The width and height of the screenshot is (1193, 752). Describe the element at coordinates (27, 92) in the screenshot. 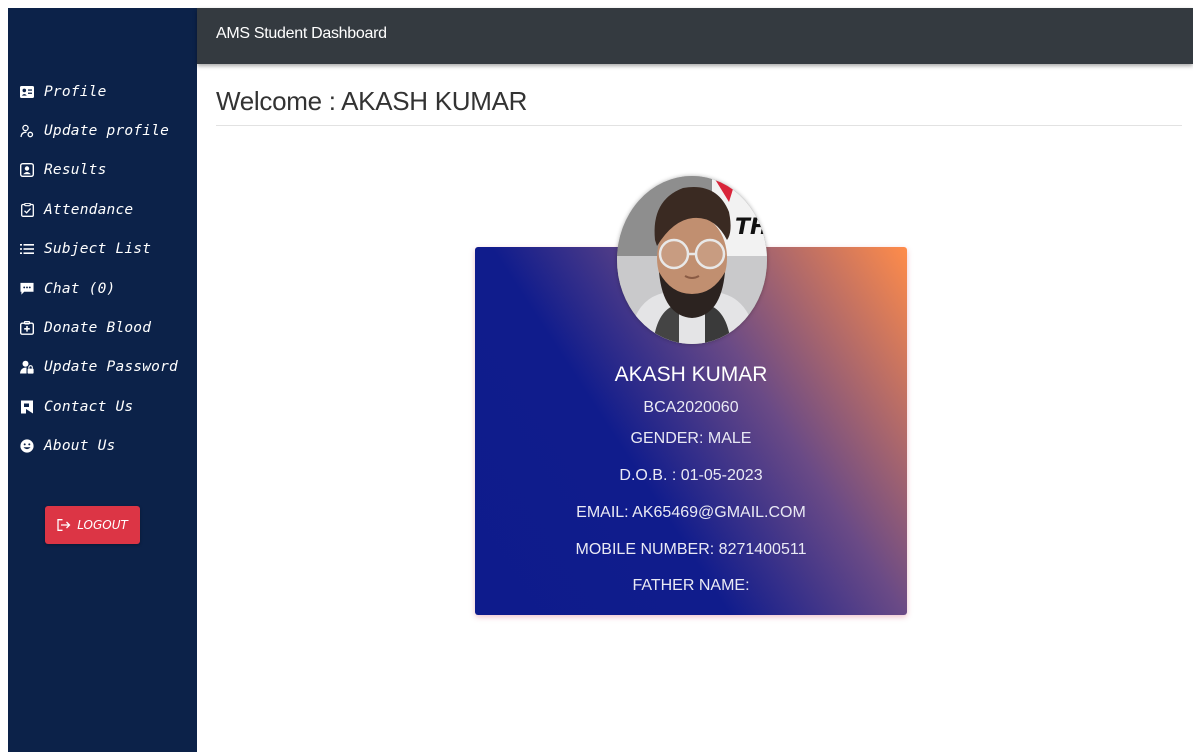

I see `id-card-icon` at that location.